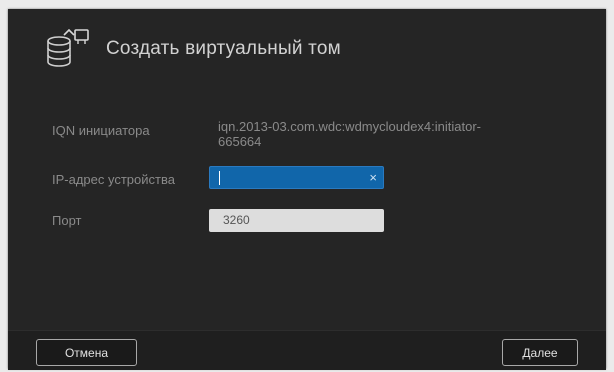 Image resolution: width=614 pixels, height=372 pixels. Describe the element at coordinates (67, 220) in the screenshot. I see `port-label: Порт` at that location.